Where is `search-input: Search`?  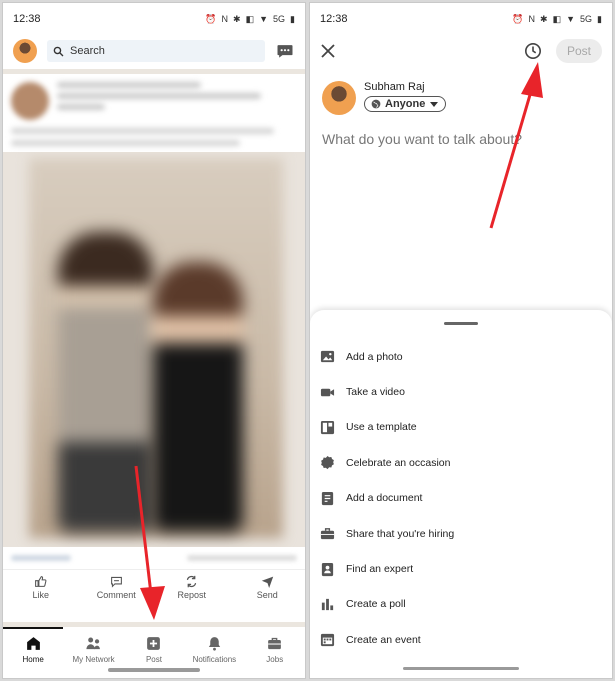
search-input: Search is located at coordinates (156, 51).